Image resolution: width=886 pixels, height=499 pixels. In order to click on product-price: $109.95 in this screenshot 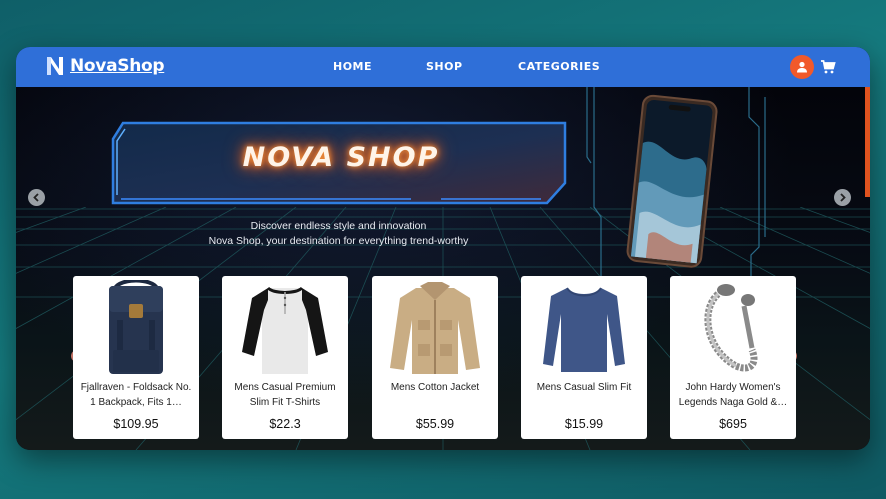, I will do `click(136, 424)`.